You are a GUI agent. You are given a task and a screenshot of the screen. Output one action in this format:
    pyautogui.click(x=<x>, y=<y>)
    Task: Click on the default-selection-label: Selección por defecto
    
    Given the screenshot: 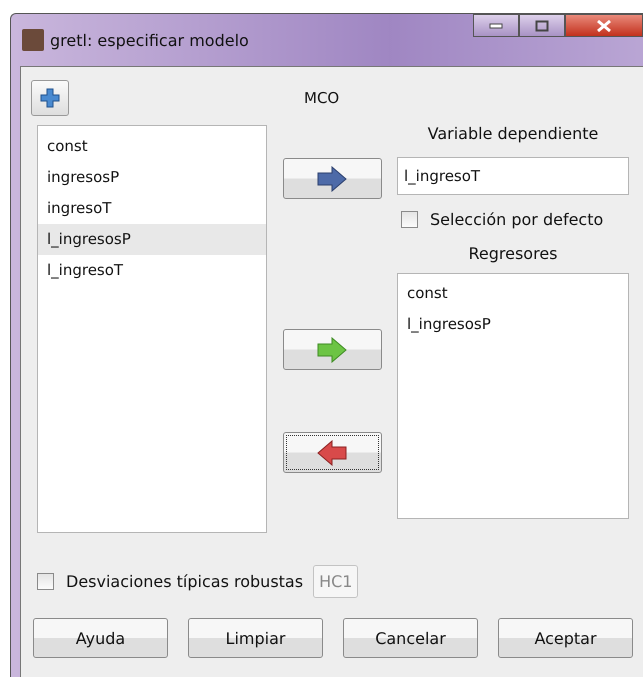 What is the action you would take?
    pyautogui.click(x=517, y=219)
    